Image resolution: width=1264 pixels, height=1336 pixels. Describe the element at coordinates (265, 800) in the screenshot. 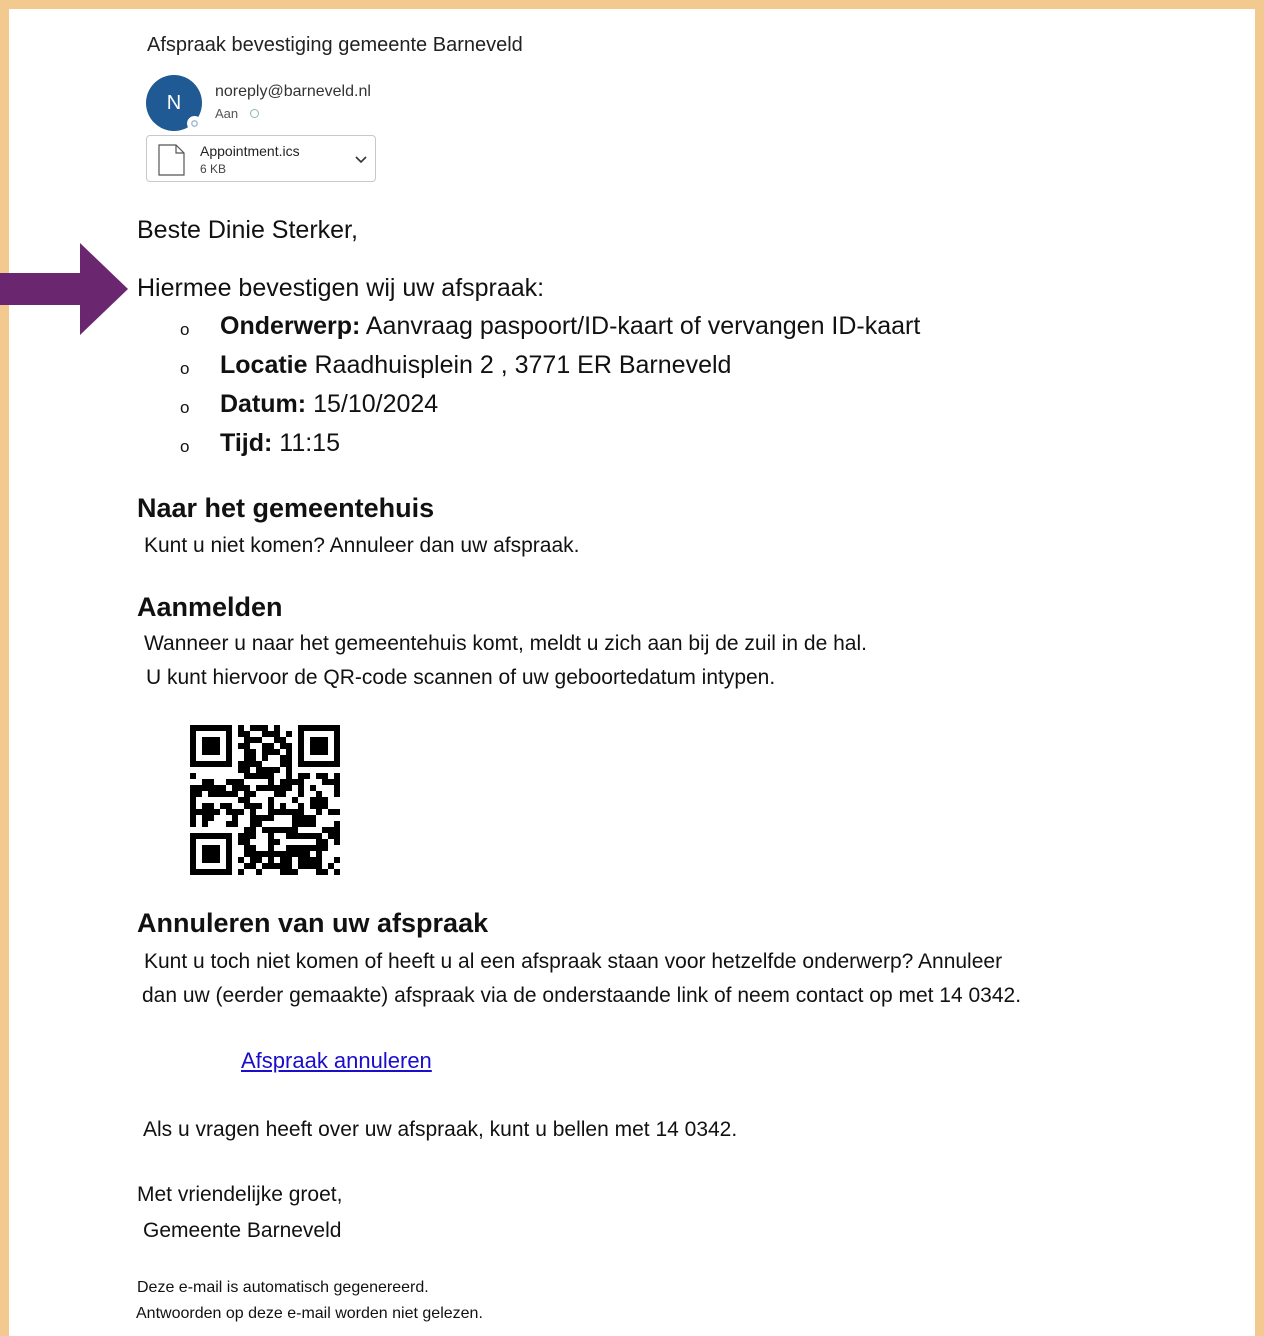

I see `qr-code` at that location.